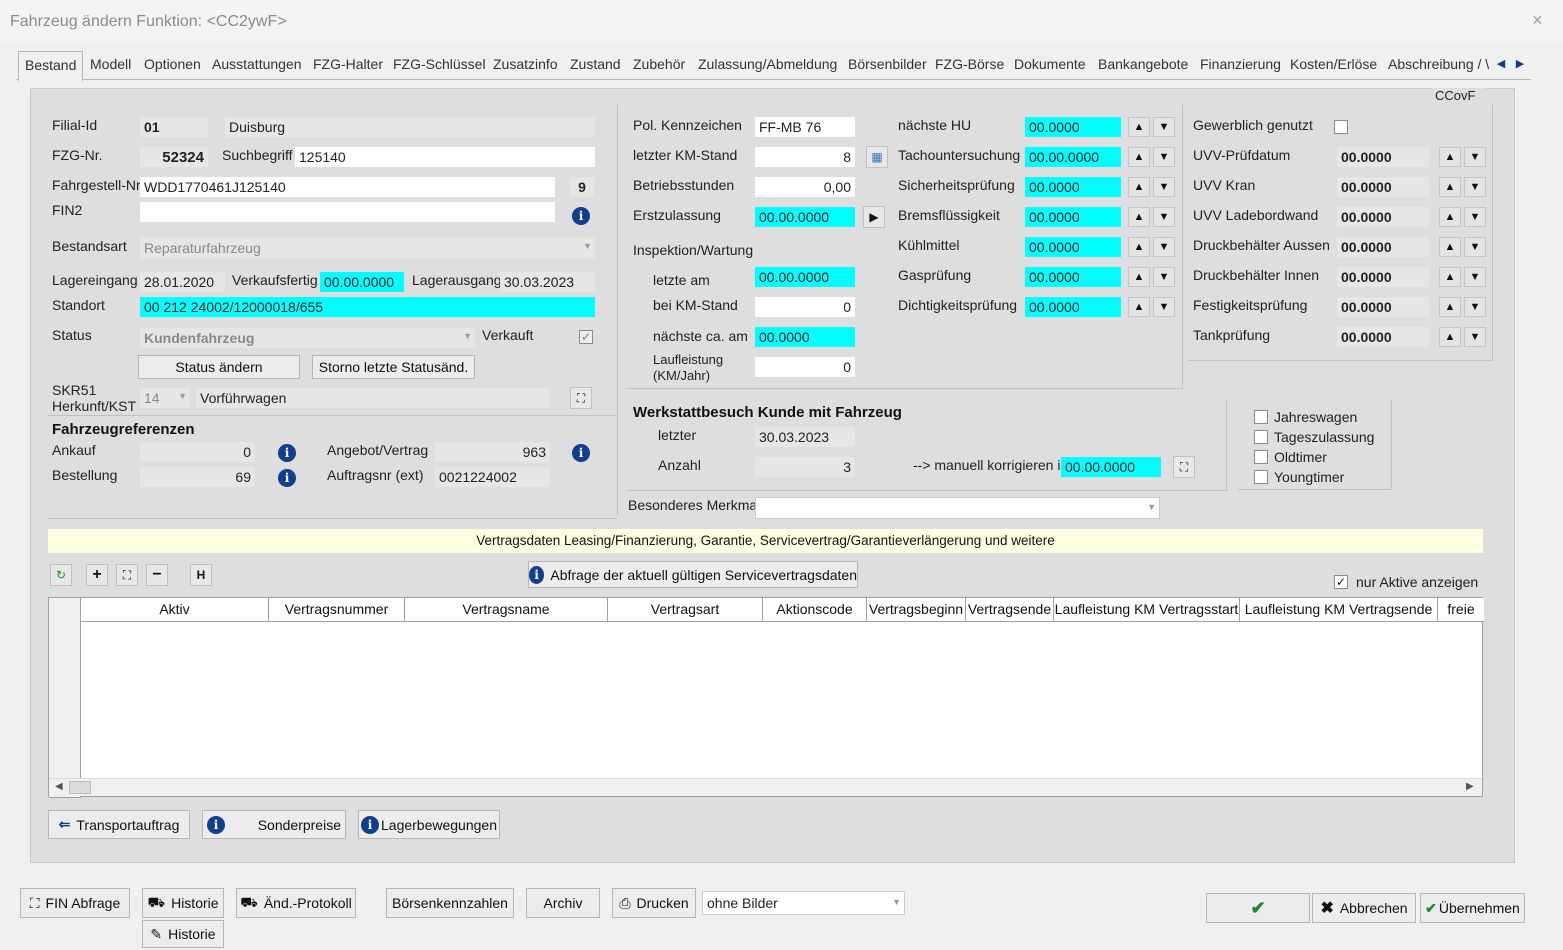  Describe the element at coordinates (80, 787) in the screenshot. I see `scrollbar-thumb` at that location.